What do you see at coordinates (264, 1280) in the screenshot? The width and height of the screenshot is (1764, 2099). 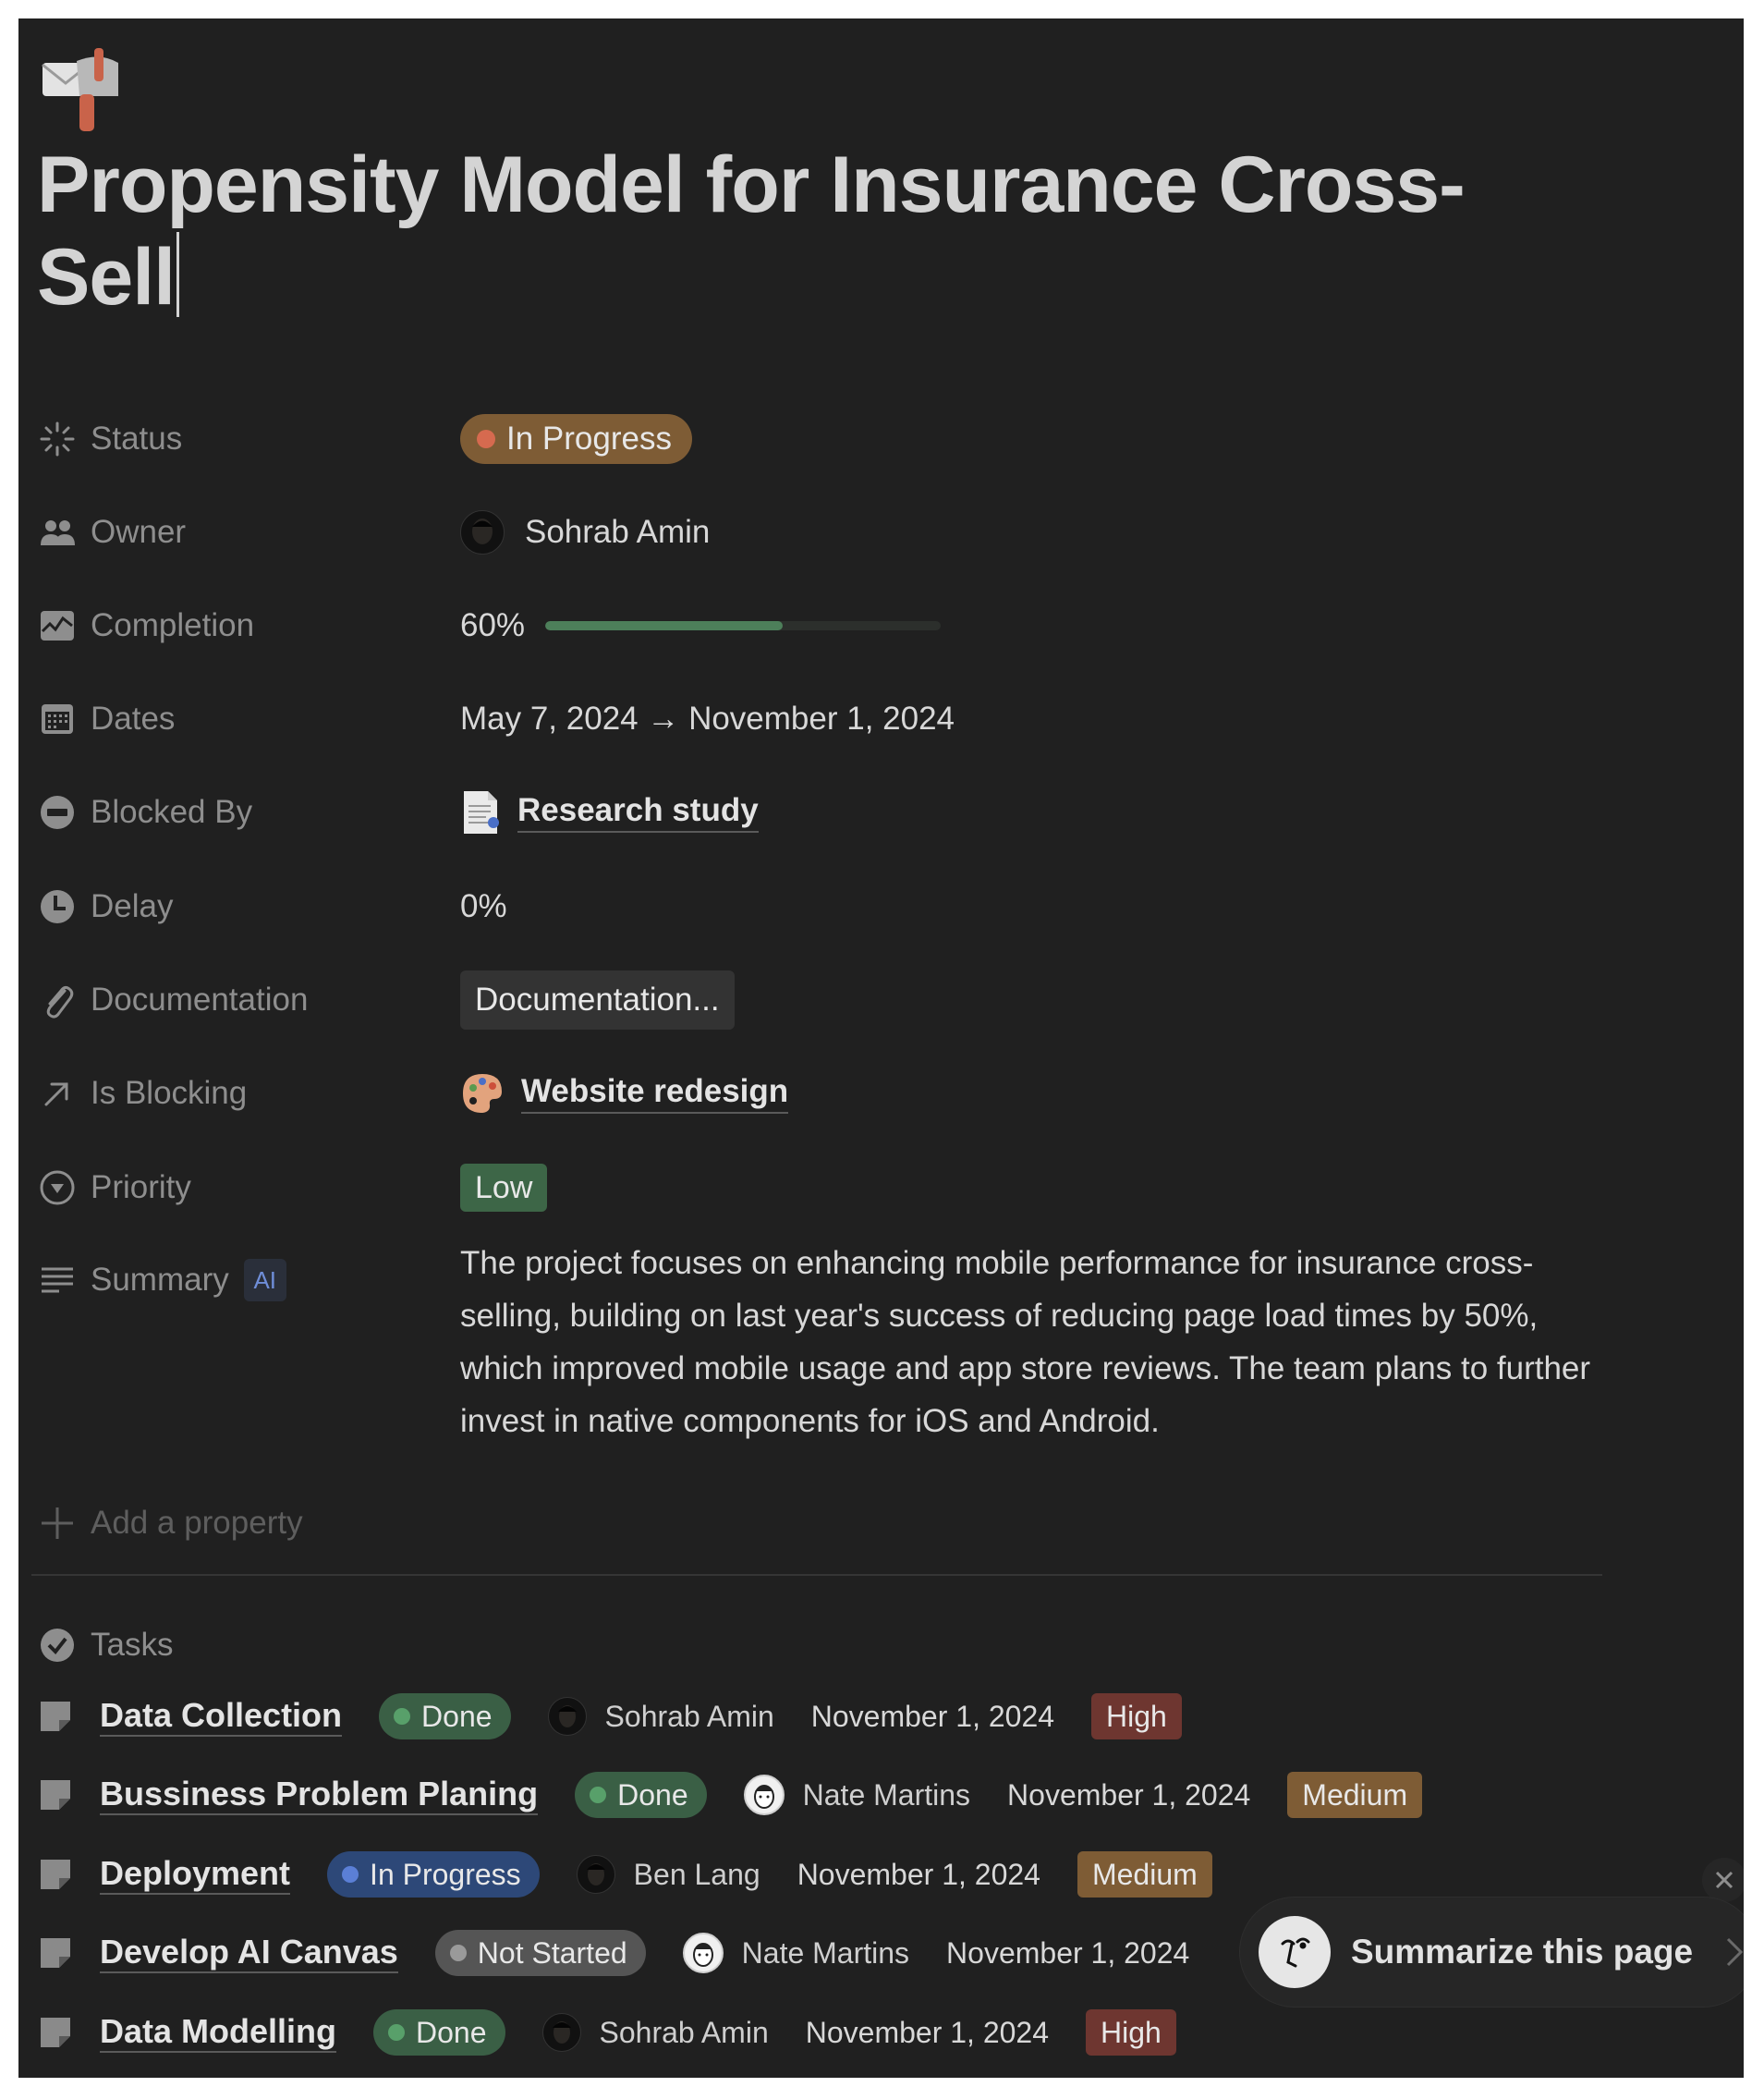 I see `ai-badge: AI` at bounding box center [264, 1280].